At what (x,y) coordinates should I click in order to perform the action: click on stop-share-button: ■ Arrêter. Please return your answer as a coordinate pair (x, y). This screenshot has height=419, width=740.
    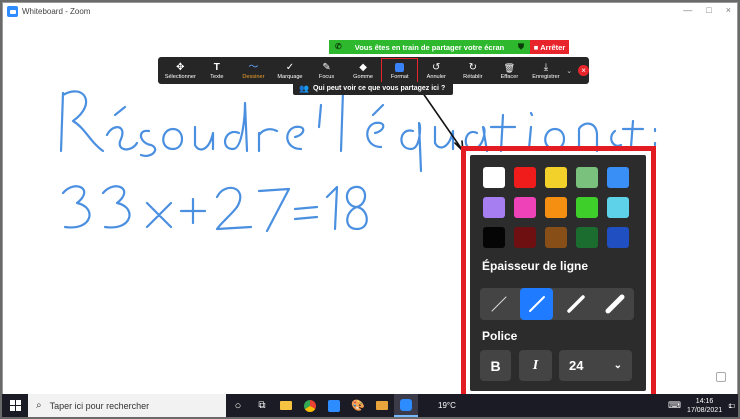
    Looking at the image, I should click on (549, 47).